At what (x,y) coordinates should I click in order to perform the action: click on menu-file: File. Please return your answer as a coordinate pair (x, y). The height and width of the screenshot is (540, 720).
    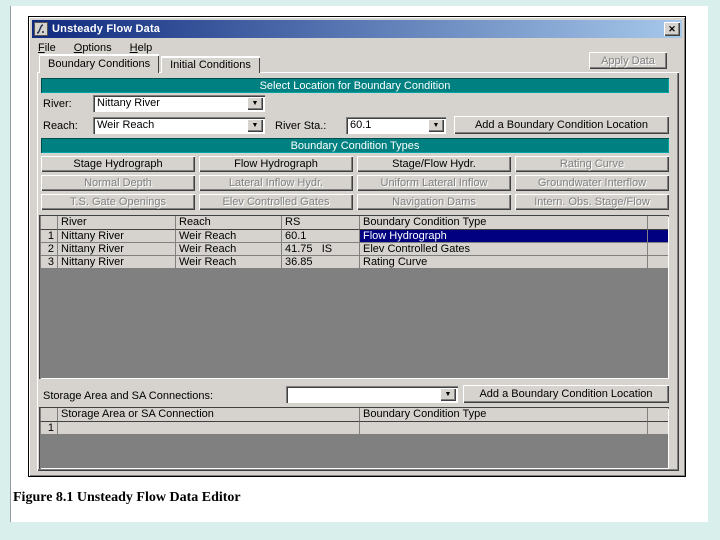
    Looking at the image, I should click on (47, 48).